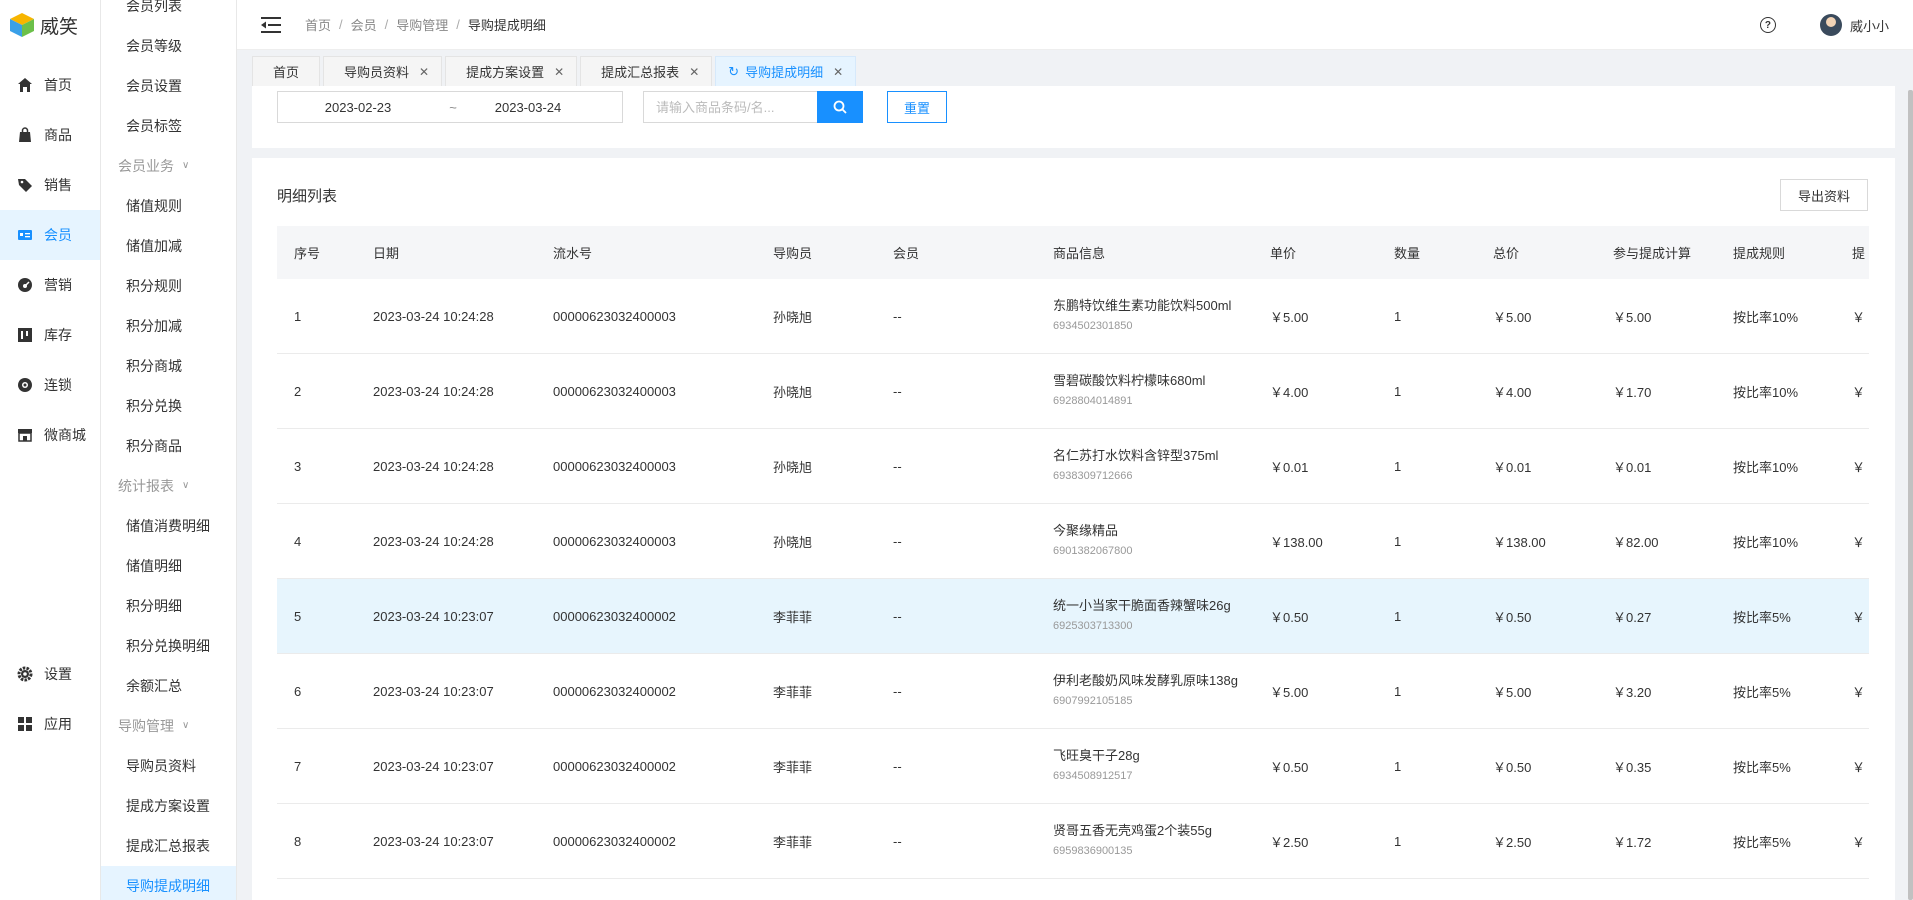 The height and width of the screenshot is (900, 1913). What do you see at coordinates (1289, 317) in the screenshot?
I see `cell-price: ￥5.00` at bounding box center [1289, 317].